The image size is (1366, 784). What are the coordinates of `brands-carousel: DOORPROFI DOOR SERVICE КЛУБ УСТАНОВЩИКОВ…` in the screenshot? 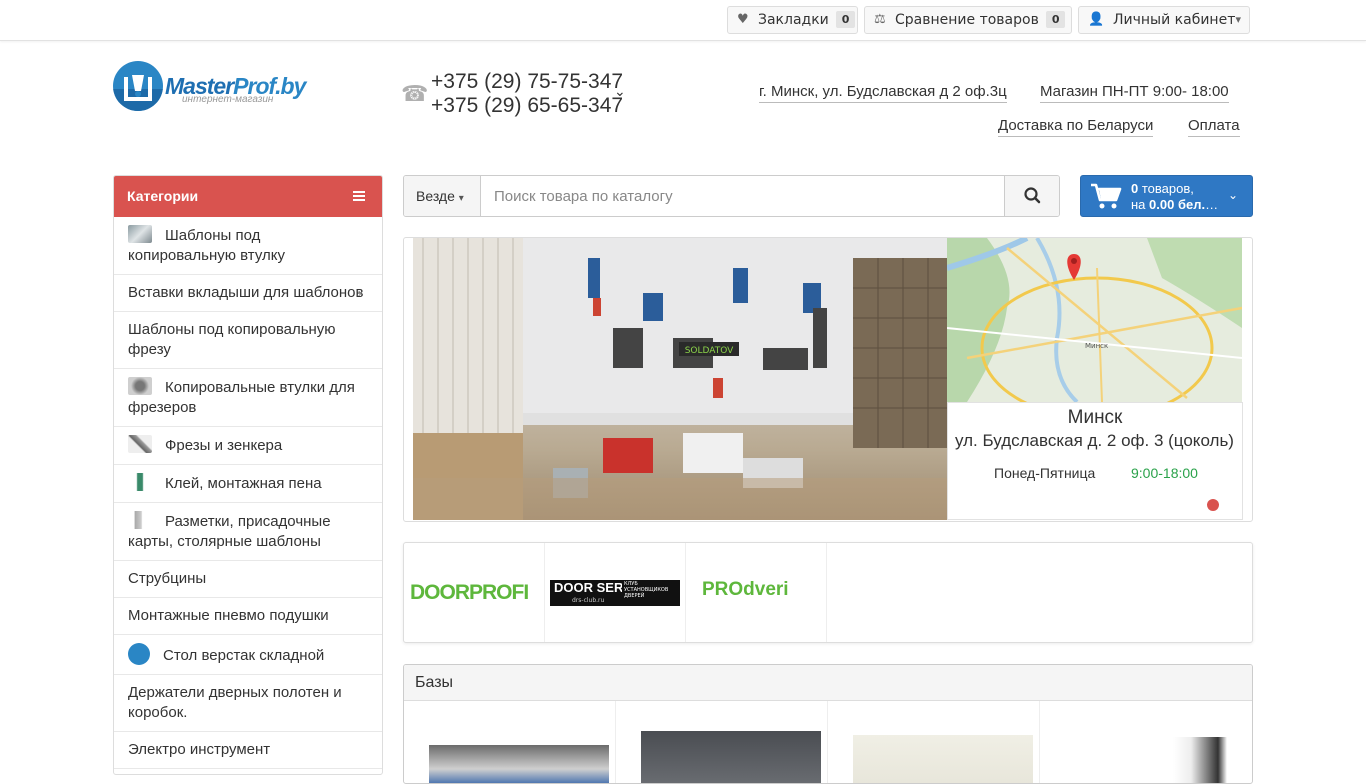 It's located at (828, 592).